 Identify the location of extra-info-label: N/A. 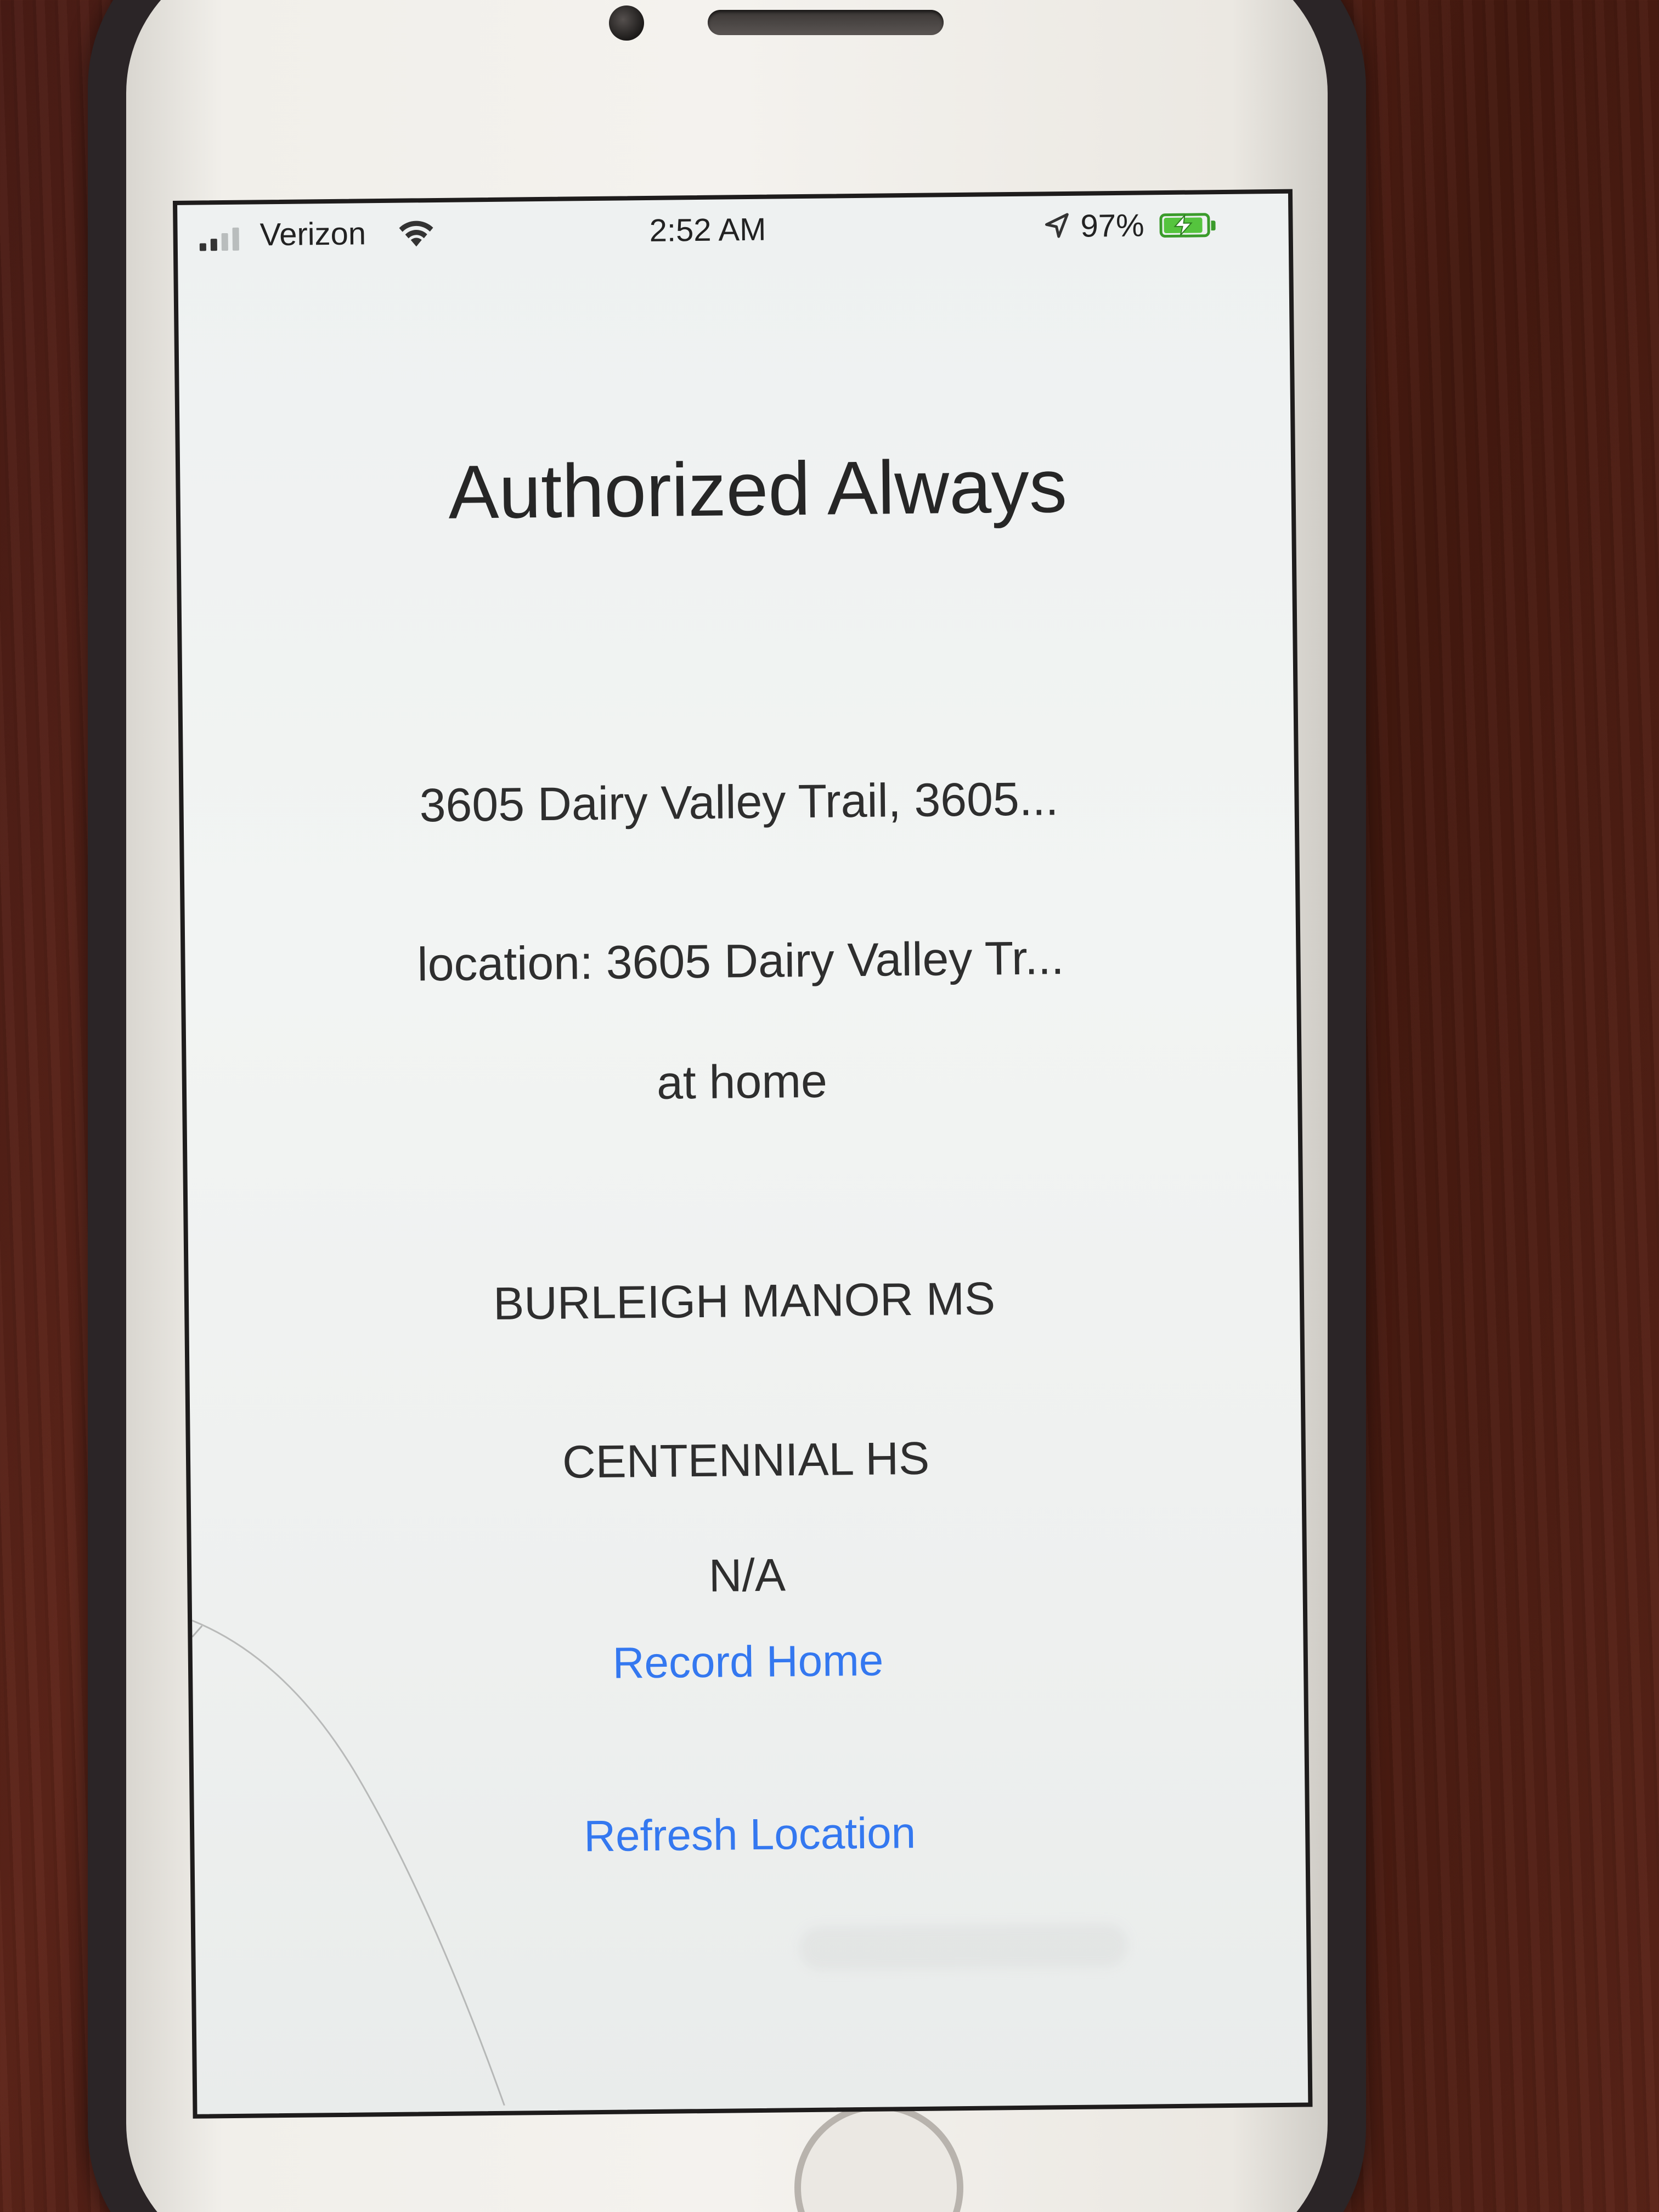
(747, 1575).